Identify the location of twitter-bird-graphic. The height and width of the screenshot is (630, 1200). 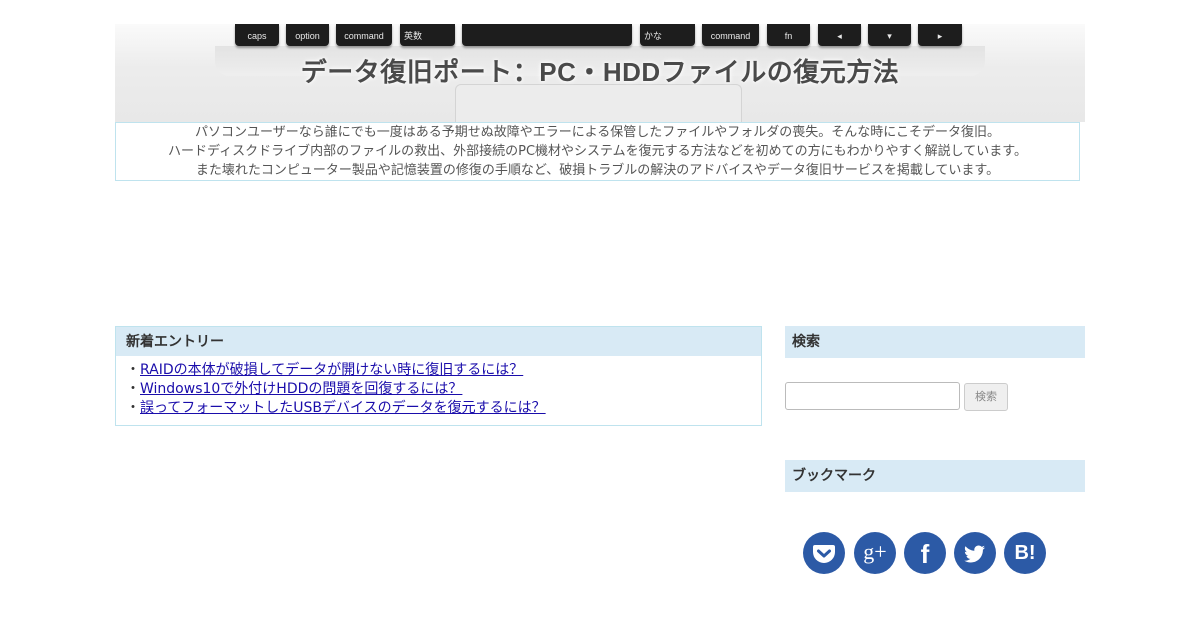
(974, 554).